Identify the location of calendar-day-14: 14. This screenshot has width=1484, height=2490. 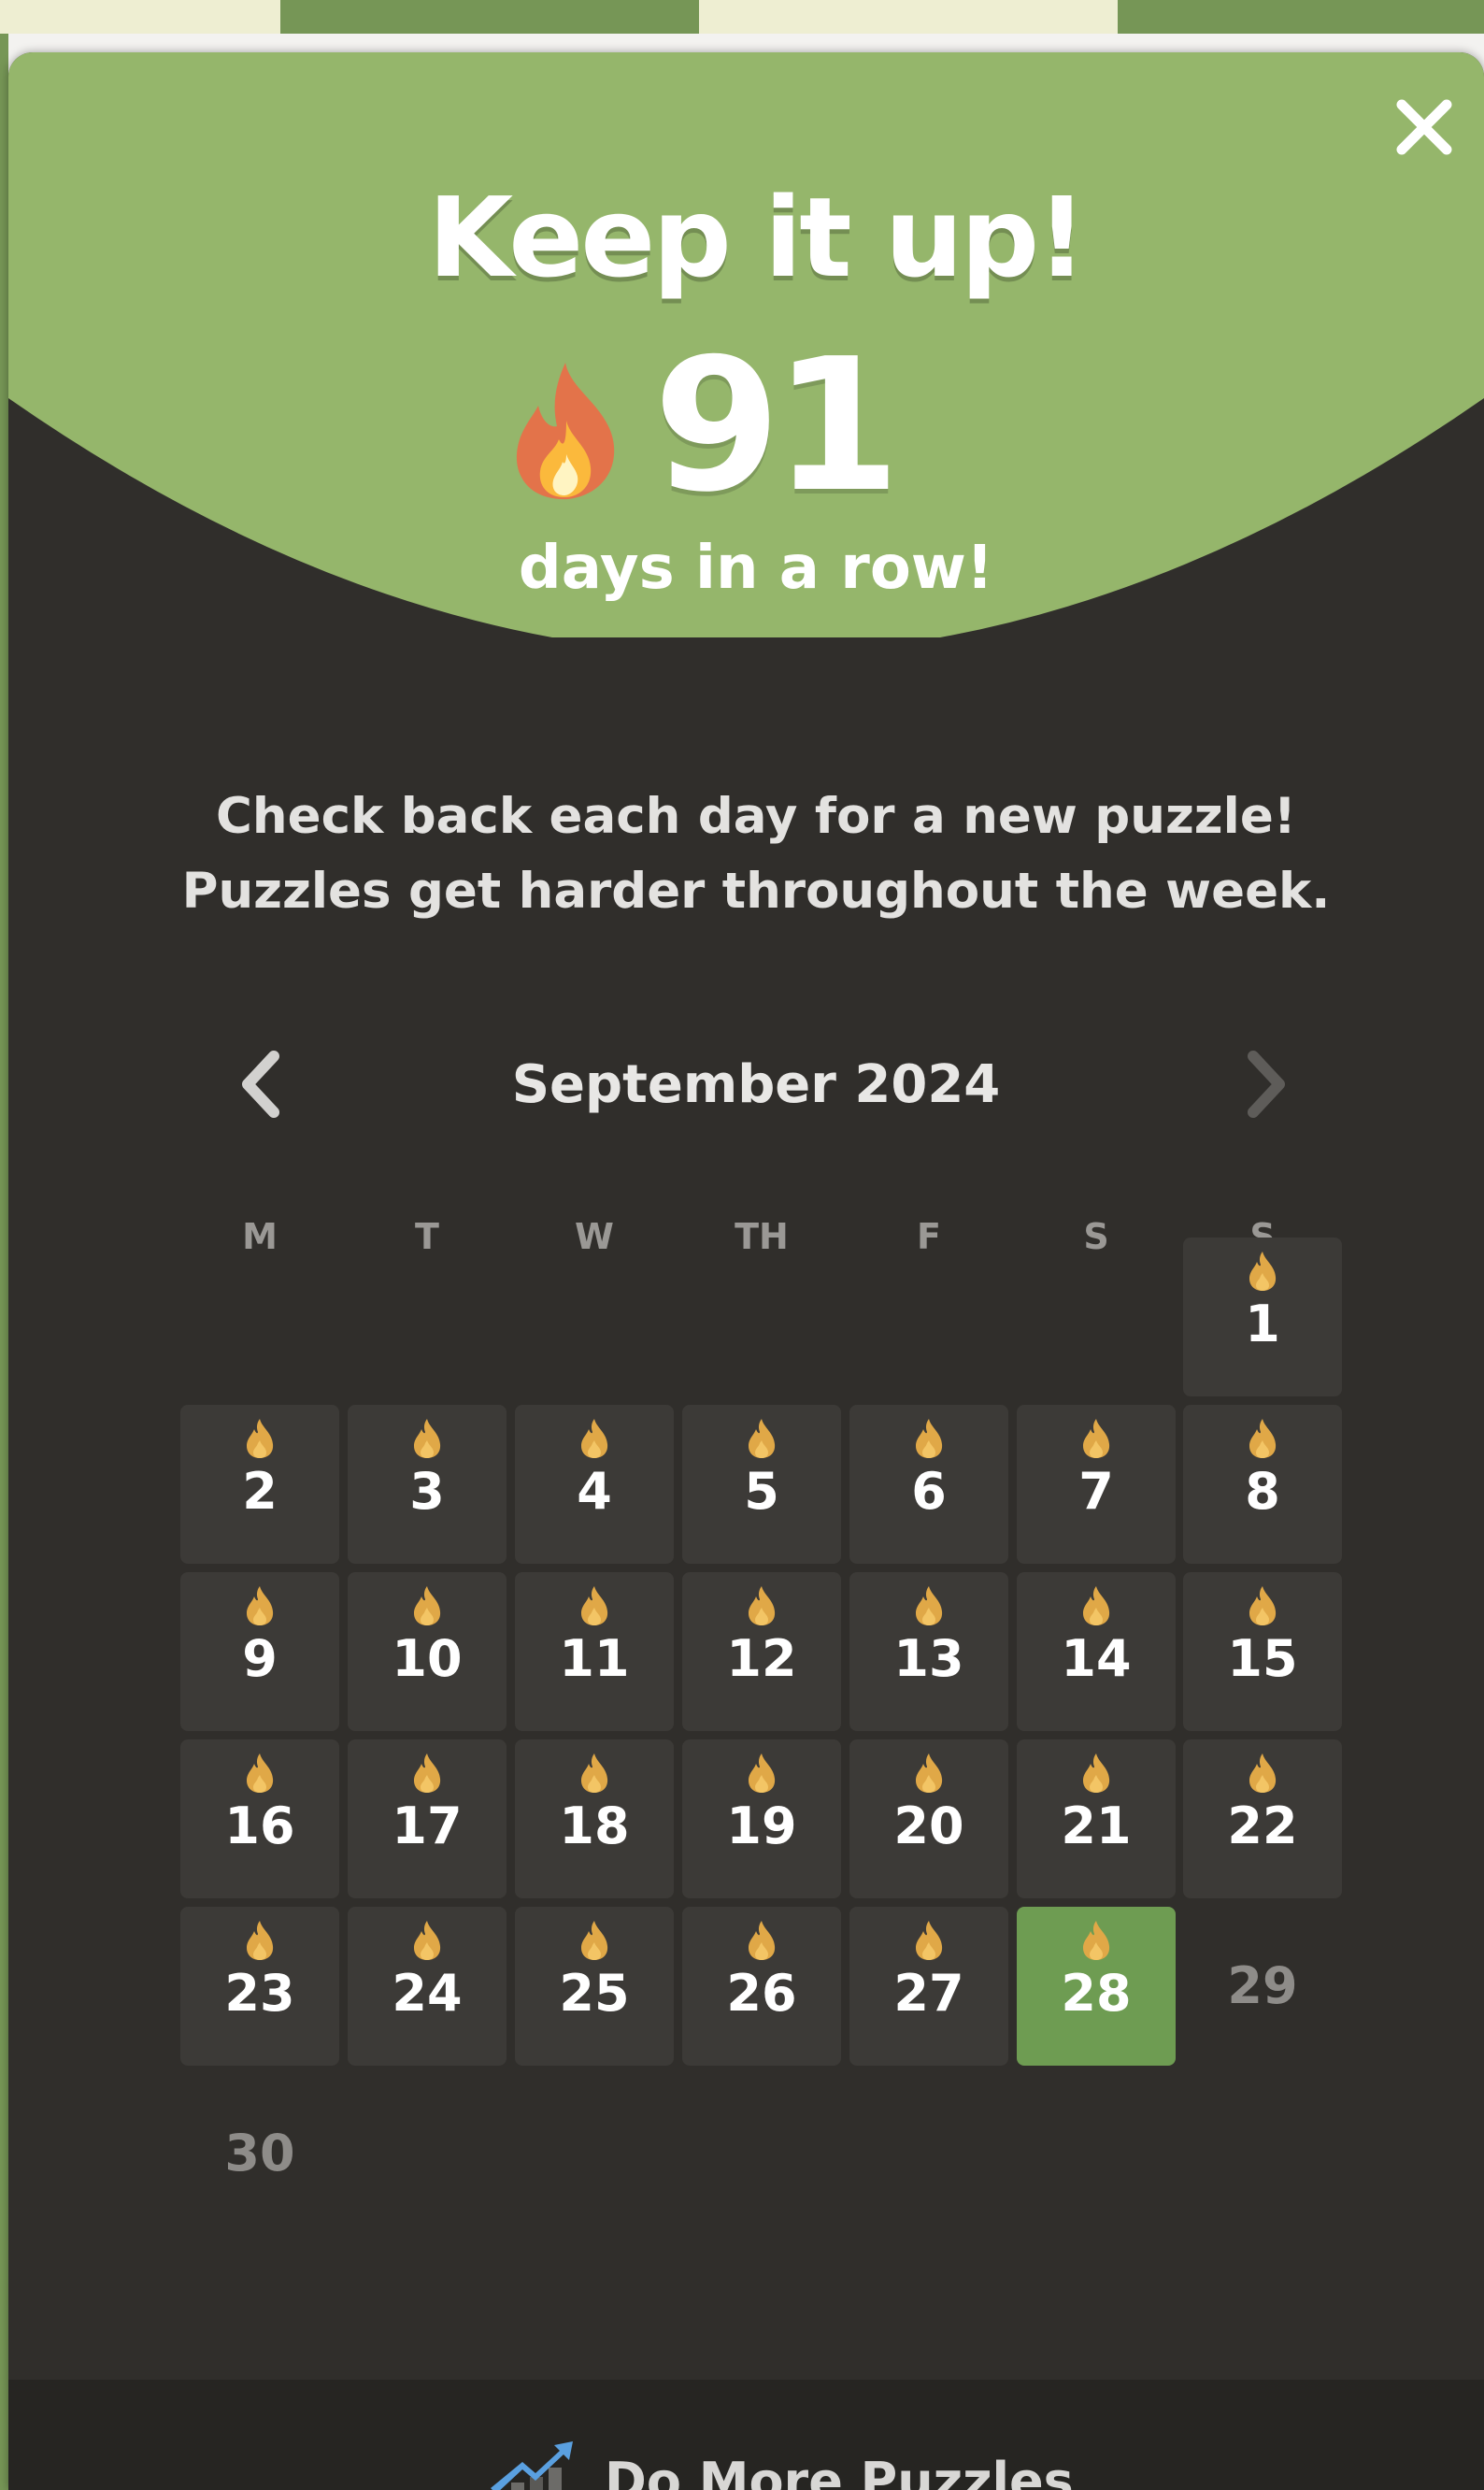
(1096, 1651).